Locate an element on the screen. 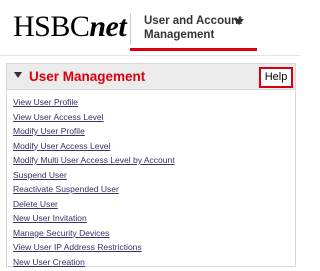  link-reactivate-suspended-user: Reactivate Suspended User is located at coordinates (66, 189).